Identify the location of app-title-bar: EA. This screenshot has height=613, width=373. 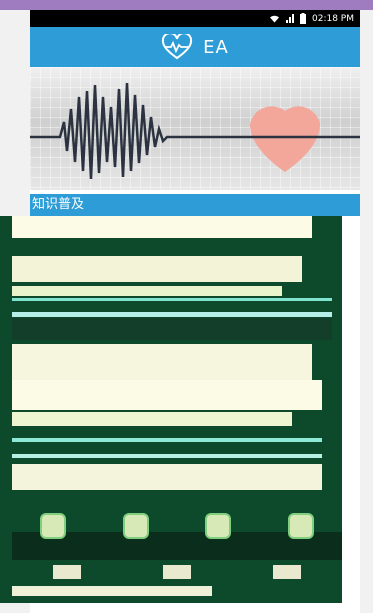
(195, 47).